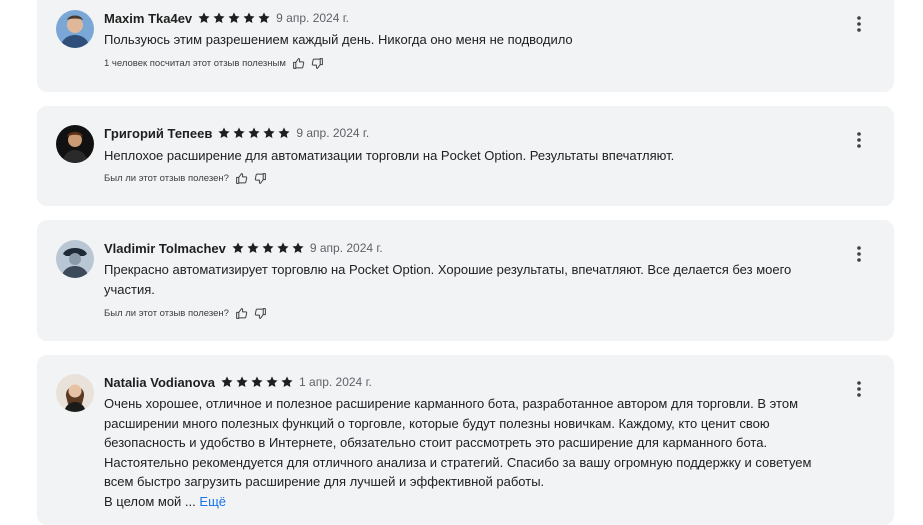  Describe the element at coordinates (212, 501) in the screenshot. I see `show-more-link: Ещё` at that location.